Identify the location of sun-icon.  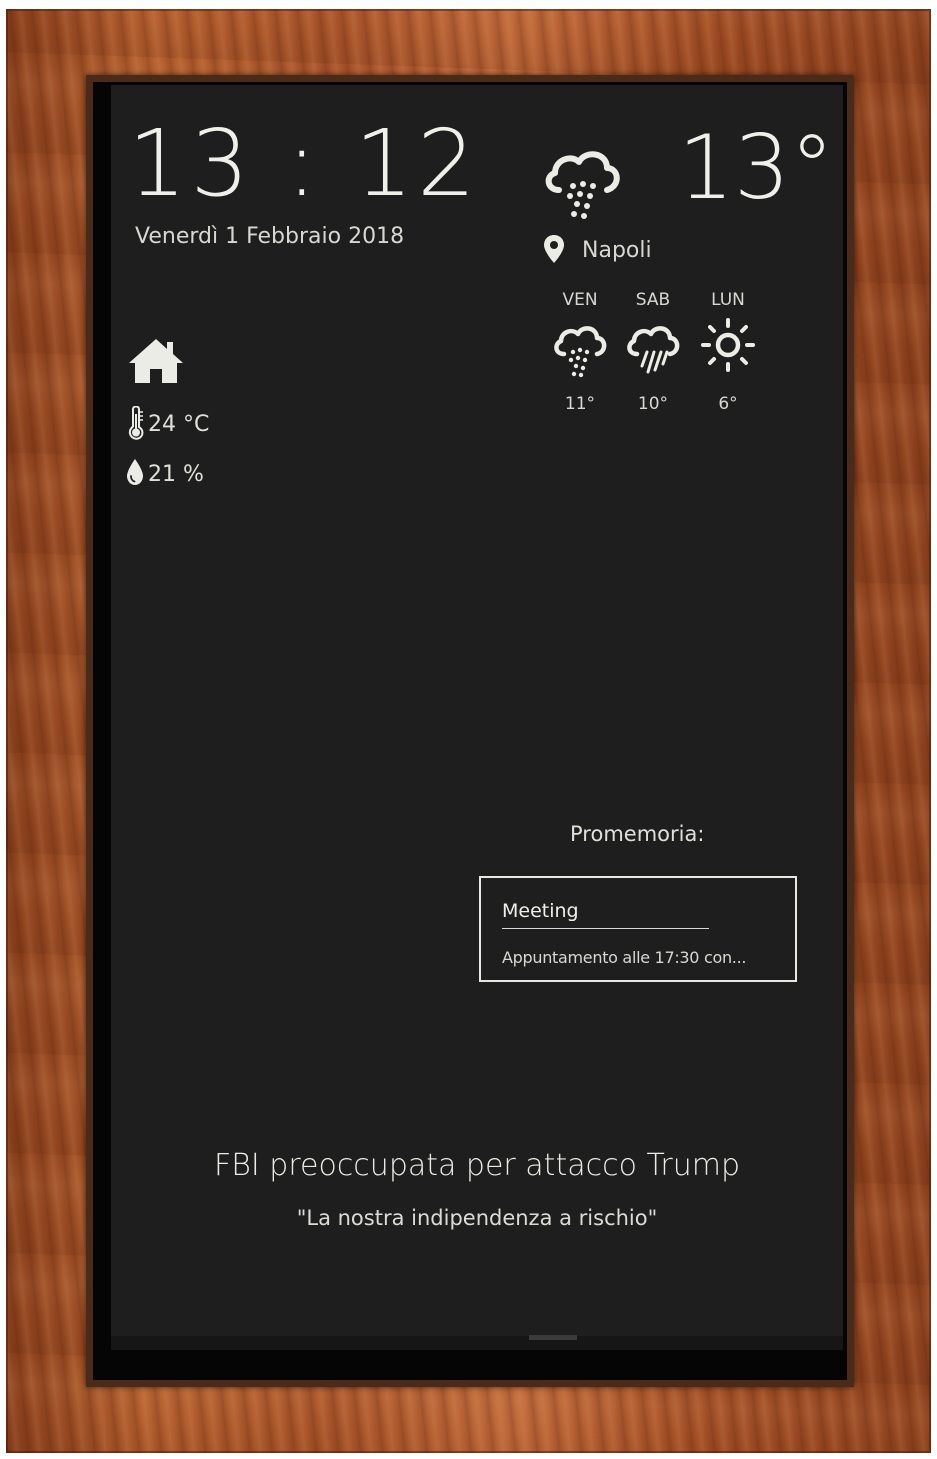
(728, 347).